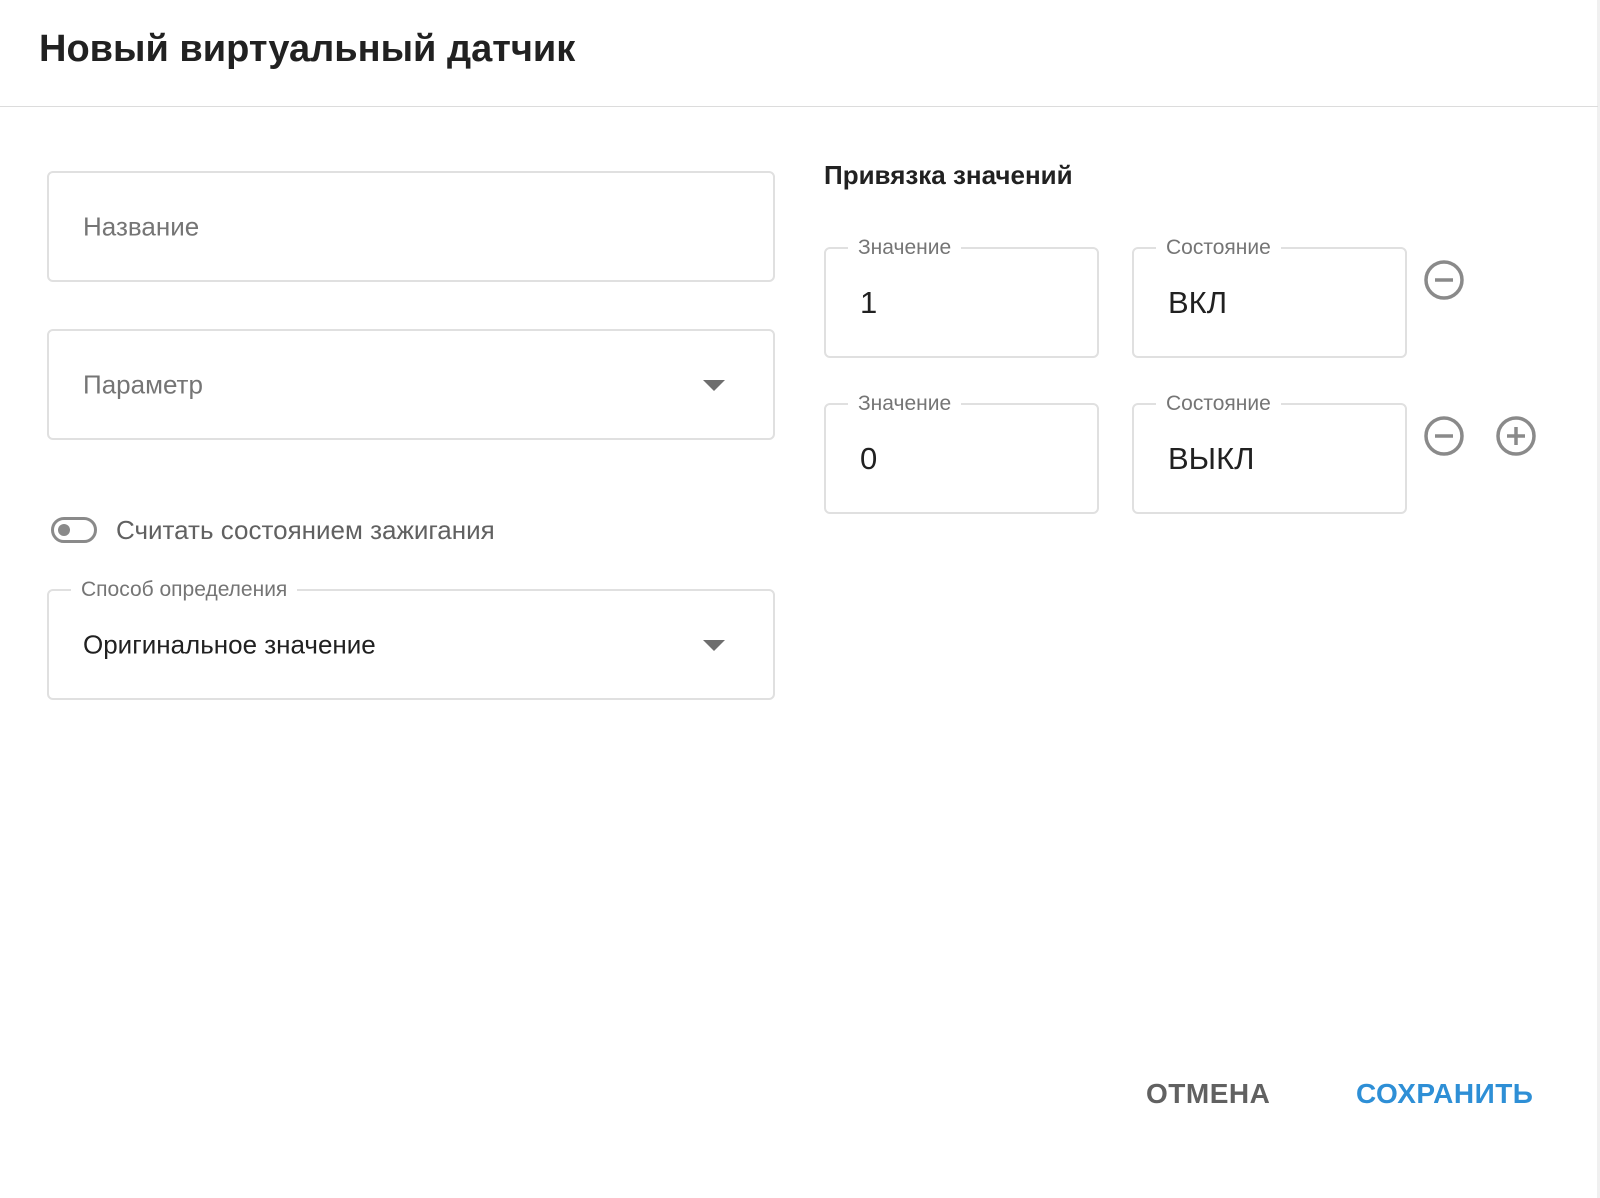 The height and width of the screenshot is (1198, 1600). What do you see at coordinates (411, 384) in the screenshot?
I see `parameter-select: Параметр` at bounding box center [411, 384].